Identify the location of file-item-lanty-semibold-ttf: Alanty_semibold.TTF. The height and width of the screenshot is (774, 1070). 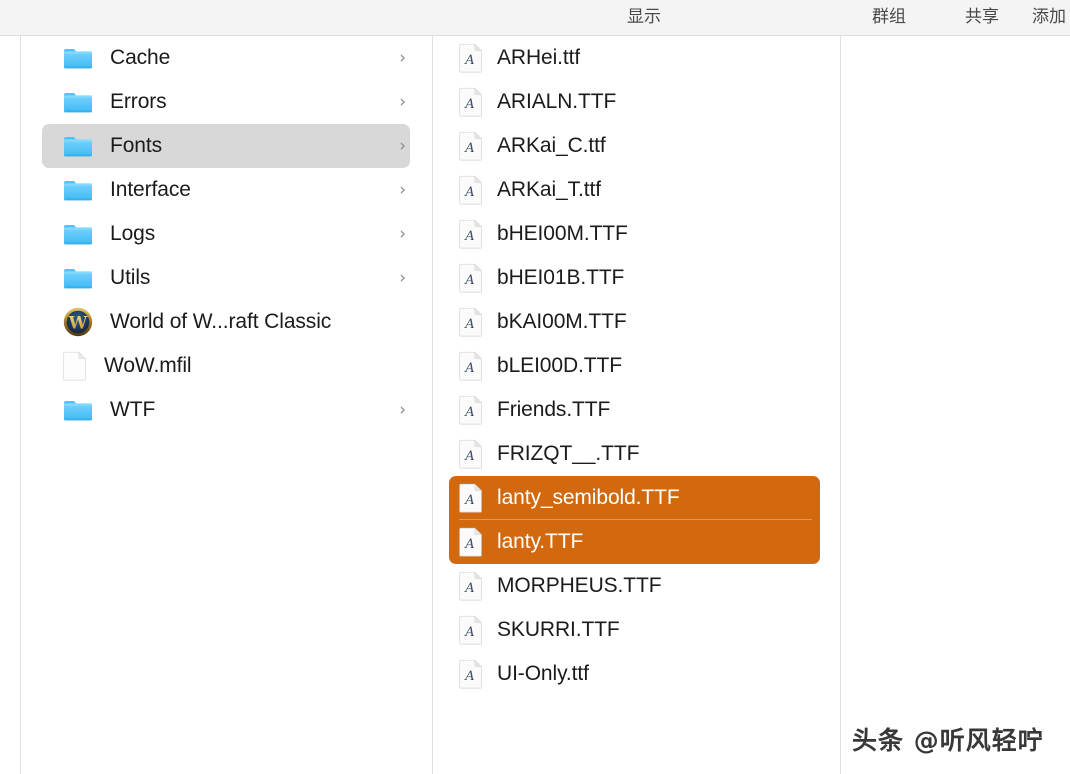
(634, 498).